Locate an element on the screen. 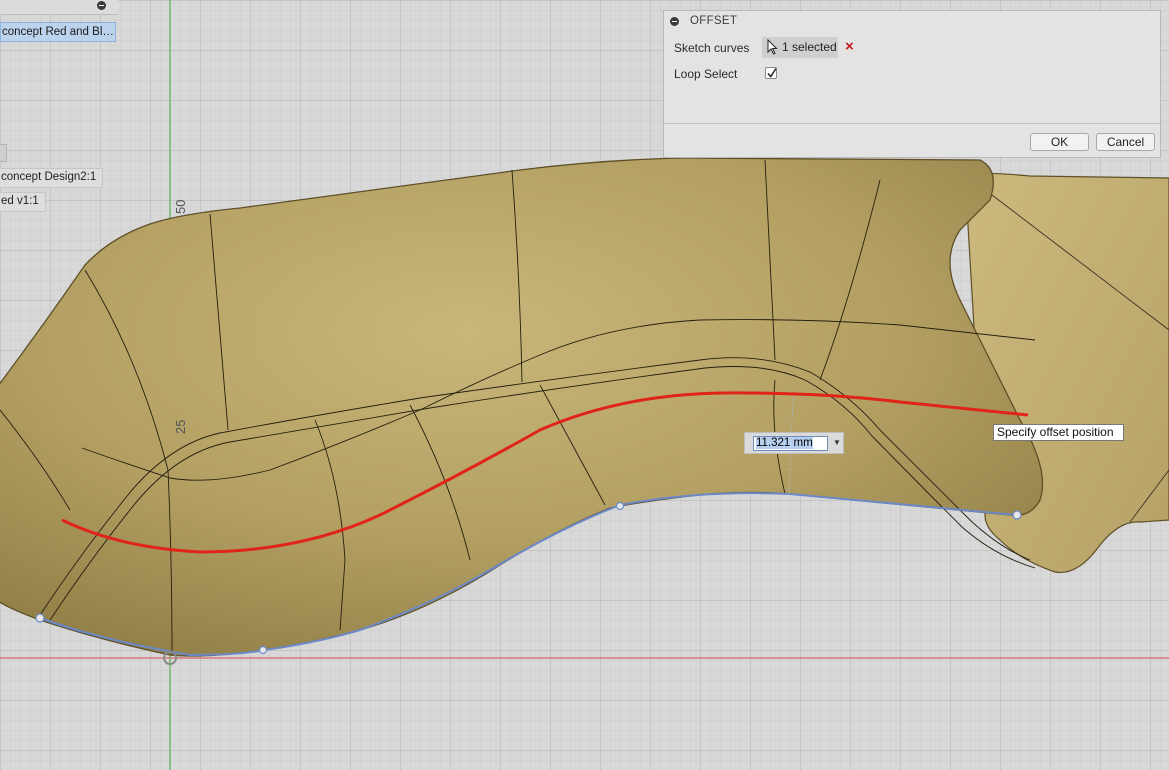 This screenshot has height=770, width=1169. offset-tooltip: Specify offset position is located at coordinates (1058, 432).